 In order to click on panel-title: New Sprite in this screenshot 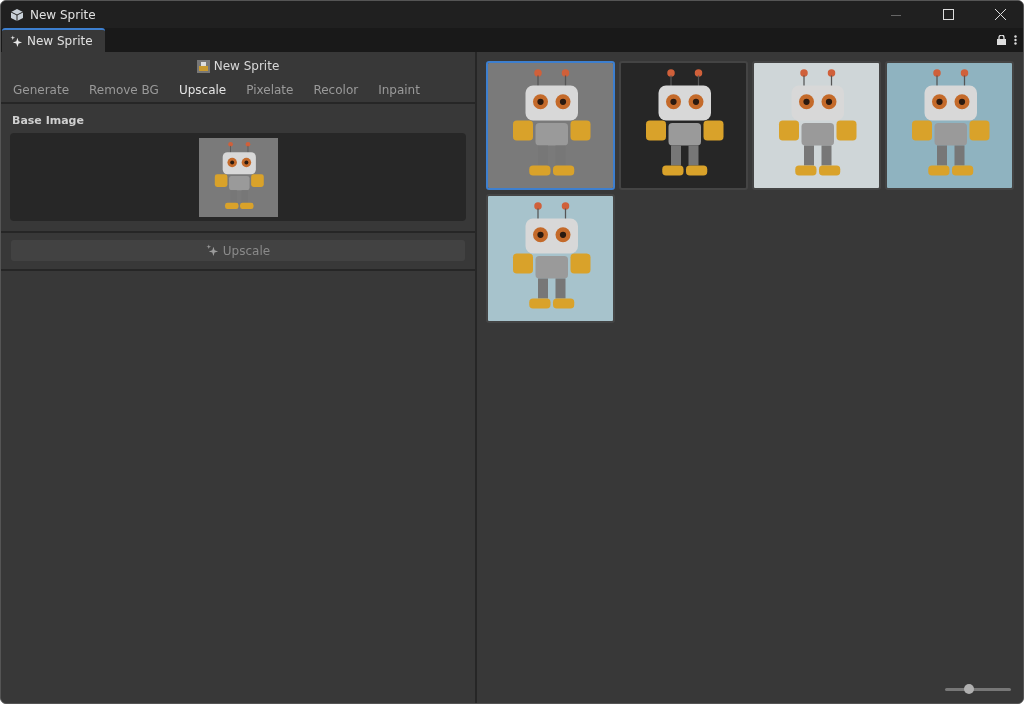, I will do `click(246, 66)`.